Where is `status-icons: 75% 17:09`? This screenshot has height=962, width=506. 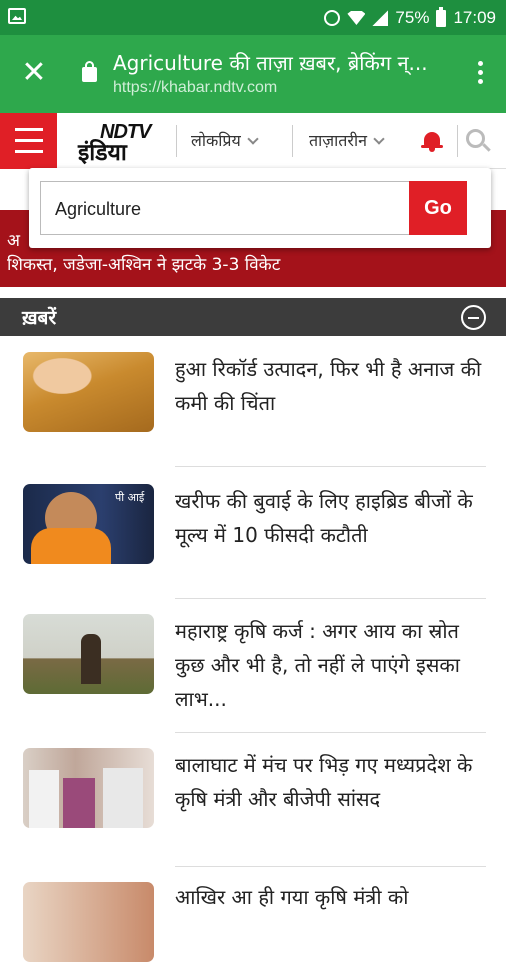 status-icons: 75% 17:09 is located at coordinates (410, 18).